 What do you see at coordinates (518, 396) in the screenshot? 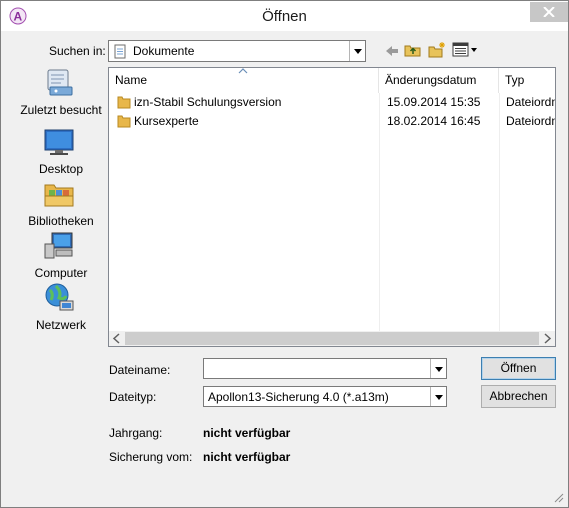
I see `cancel-button: Abbrechen` at bounding box center [518, 396].